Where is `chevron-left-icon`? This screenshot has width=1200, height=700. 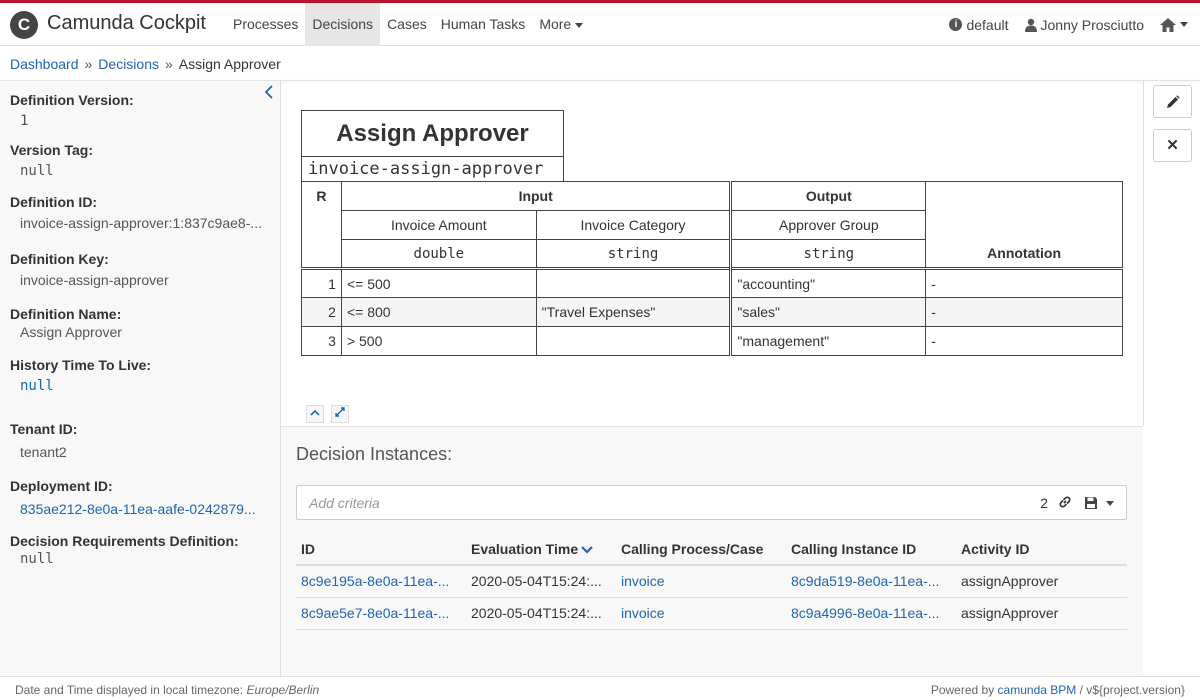
chevron-left-icon is located at coordinates (269, 94).